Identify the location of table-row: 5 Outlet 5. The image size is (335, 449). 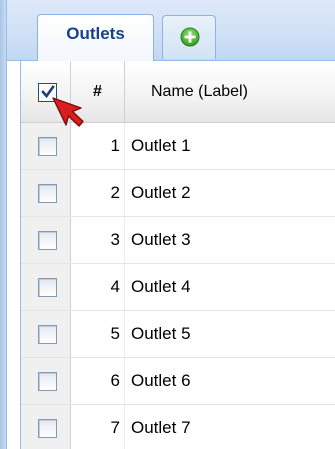
(178, 334).